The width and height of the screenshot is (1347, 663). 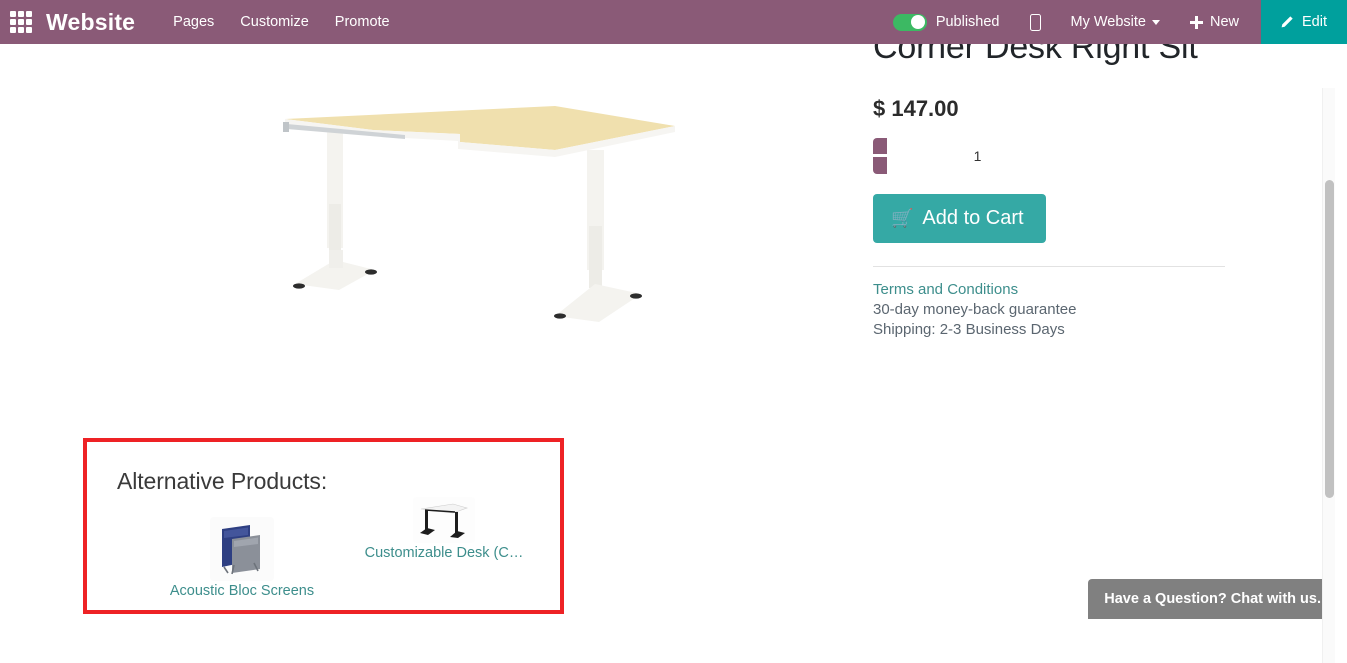 What do you see at coordinates (274, 22) in the screenshot?
I see `nav-item-customize: Customize` at bounding box center [274, 22].